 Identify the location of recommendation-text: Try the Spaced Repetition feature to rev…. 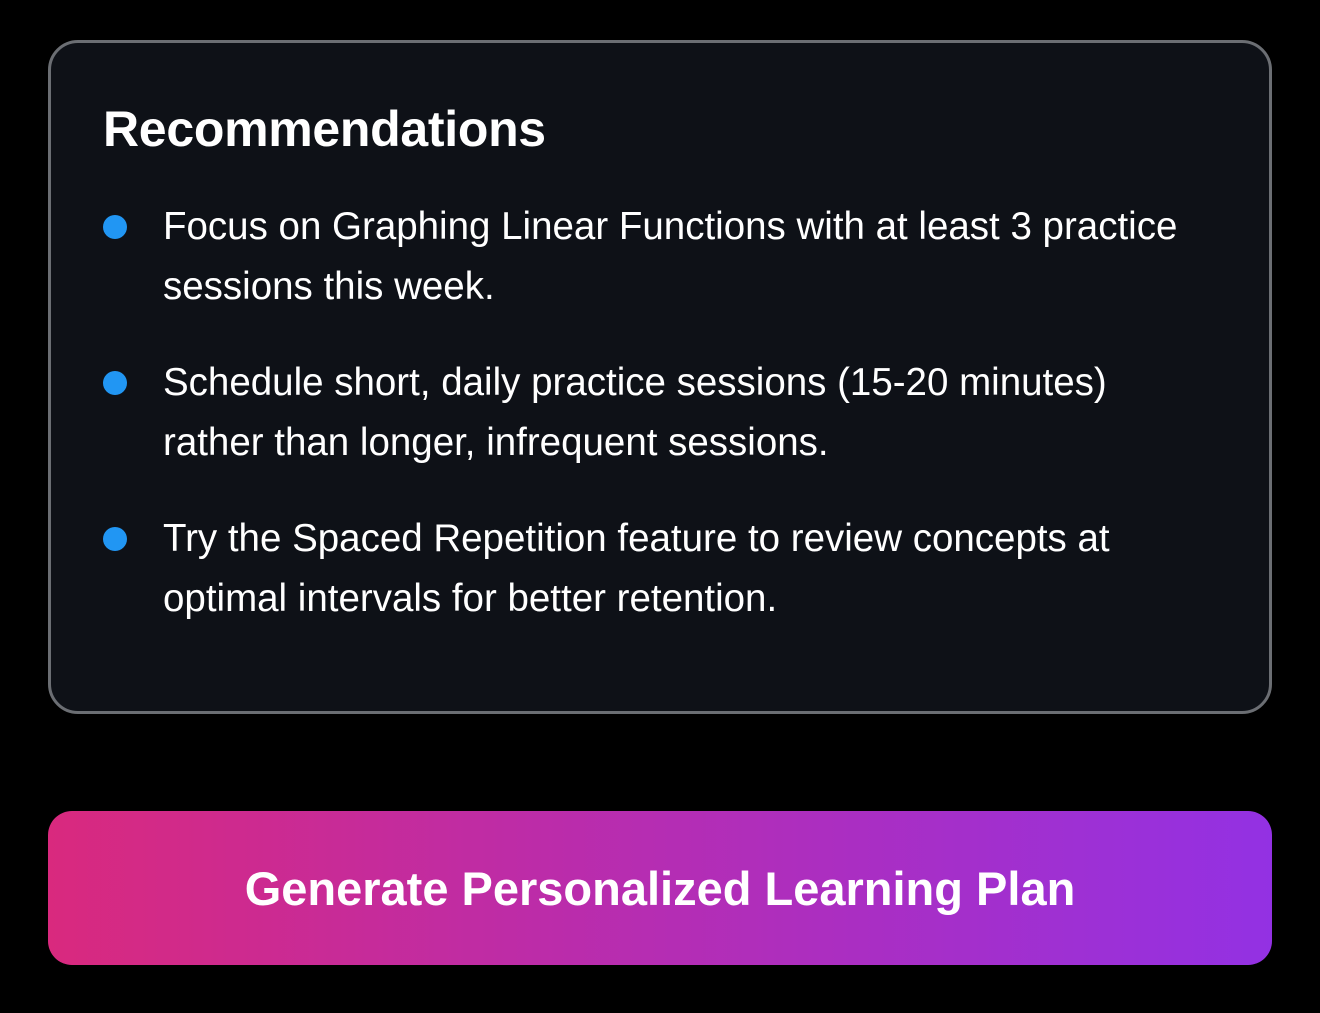
(636, 568).